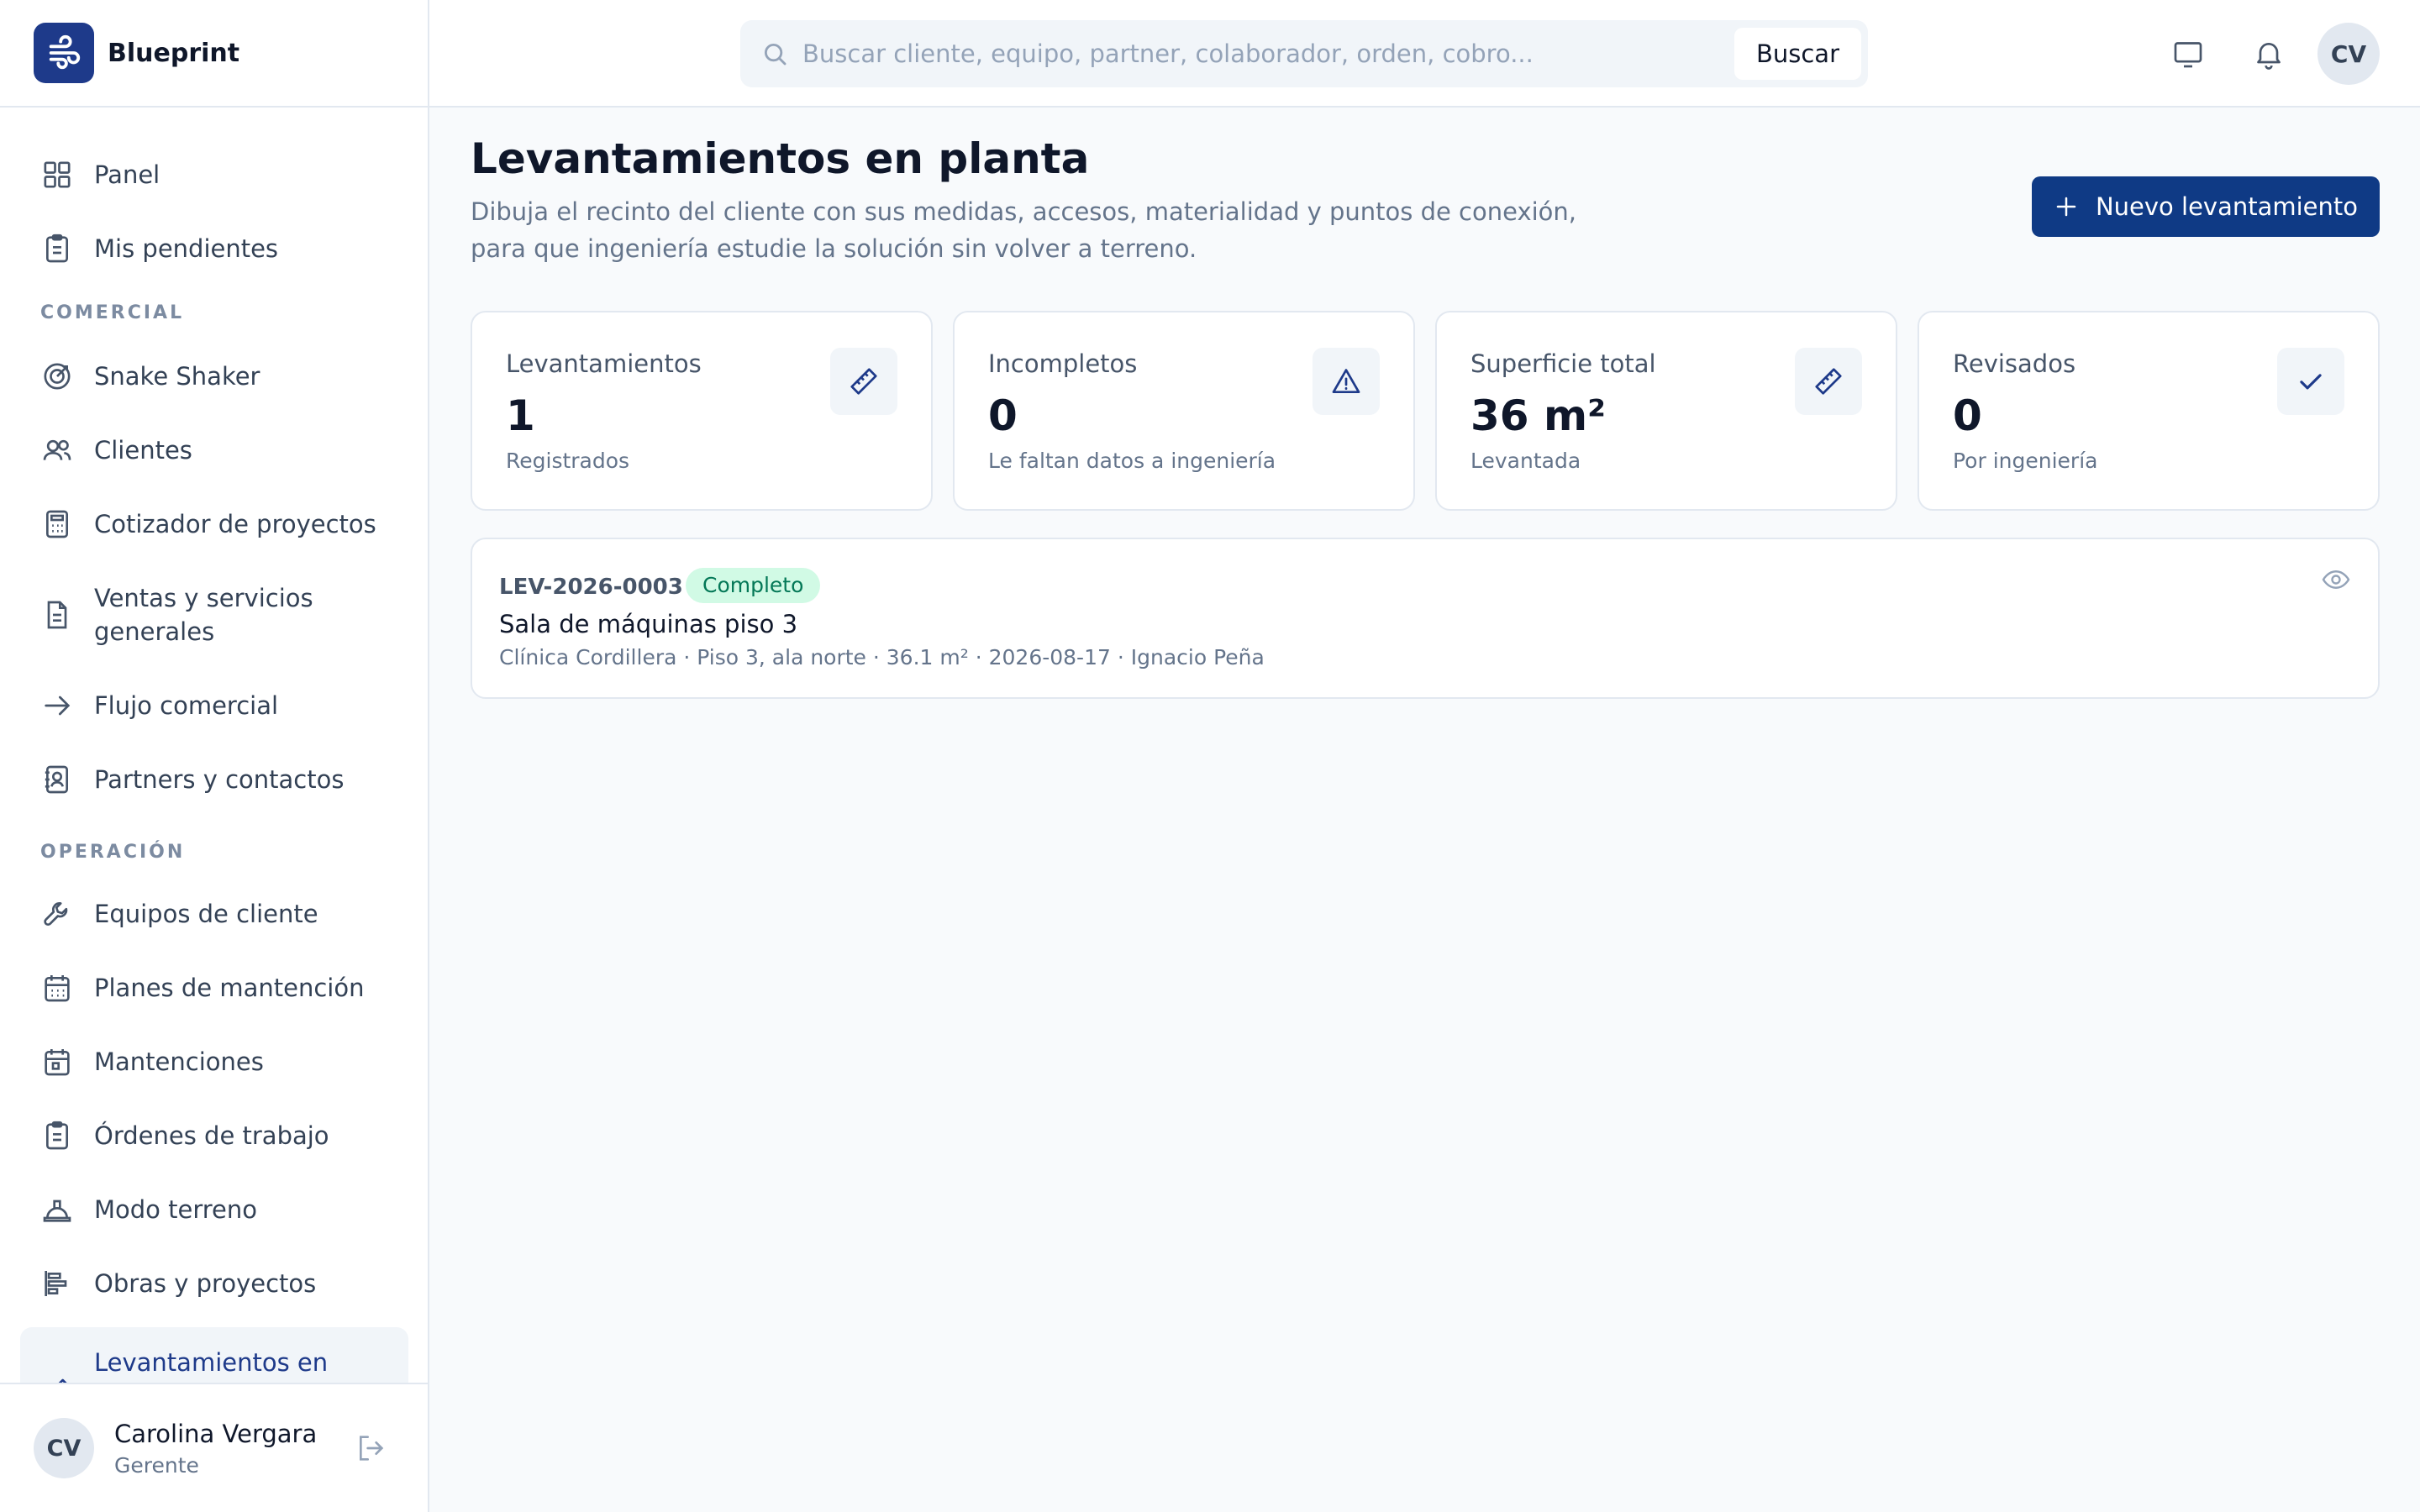  I want to click on sidebar-item-label: Panel, so click(127, 174).